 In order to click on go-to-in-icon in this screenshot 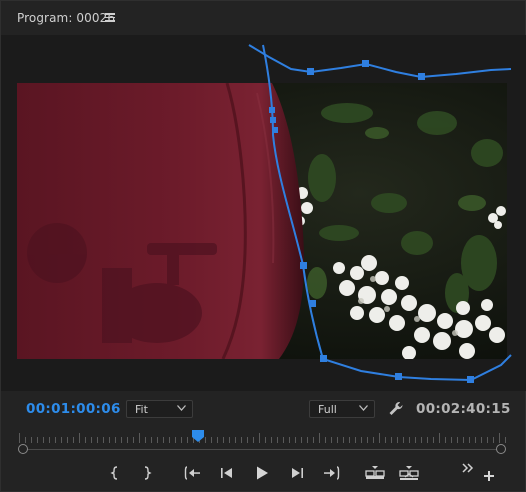, I will do `click(192, 473)`.